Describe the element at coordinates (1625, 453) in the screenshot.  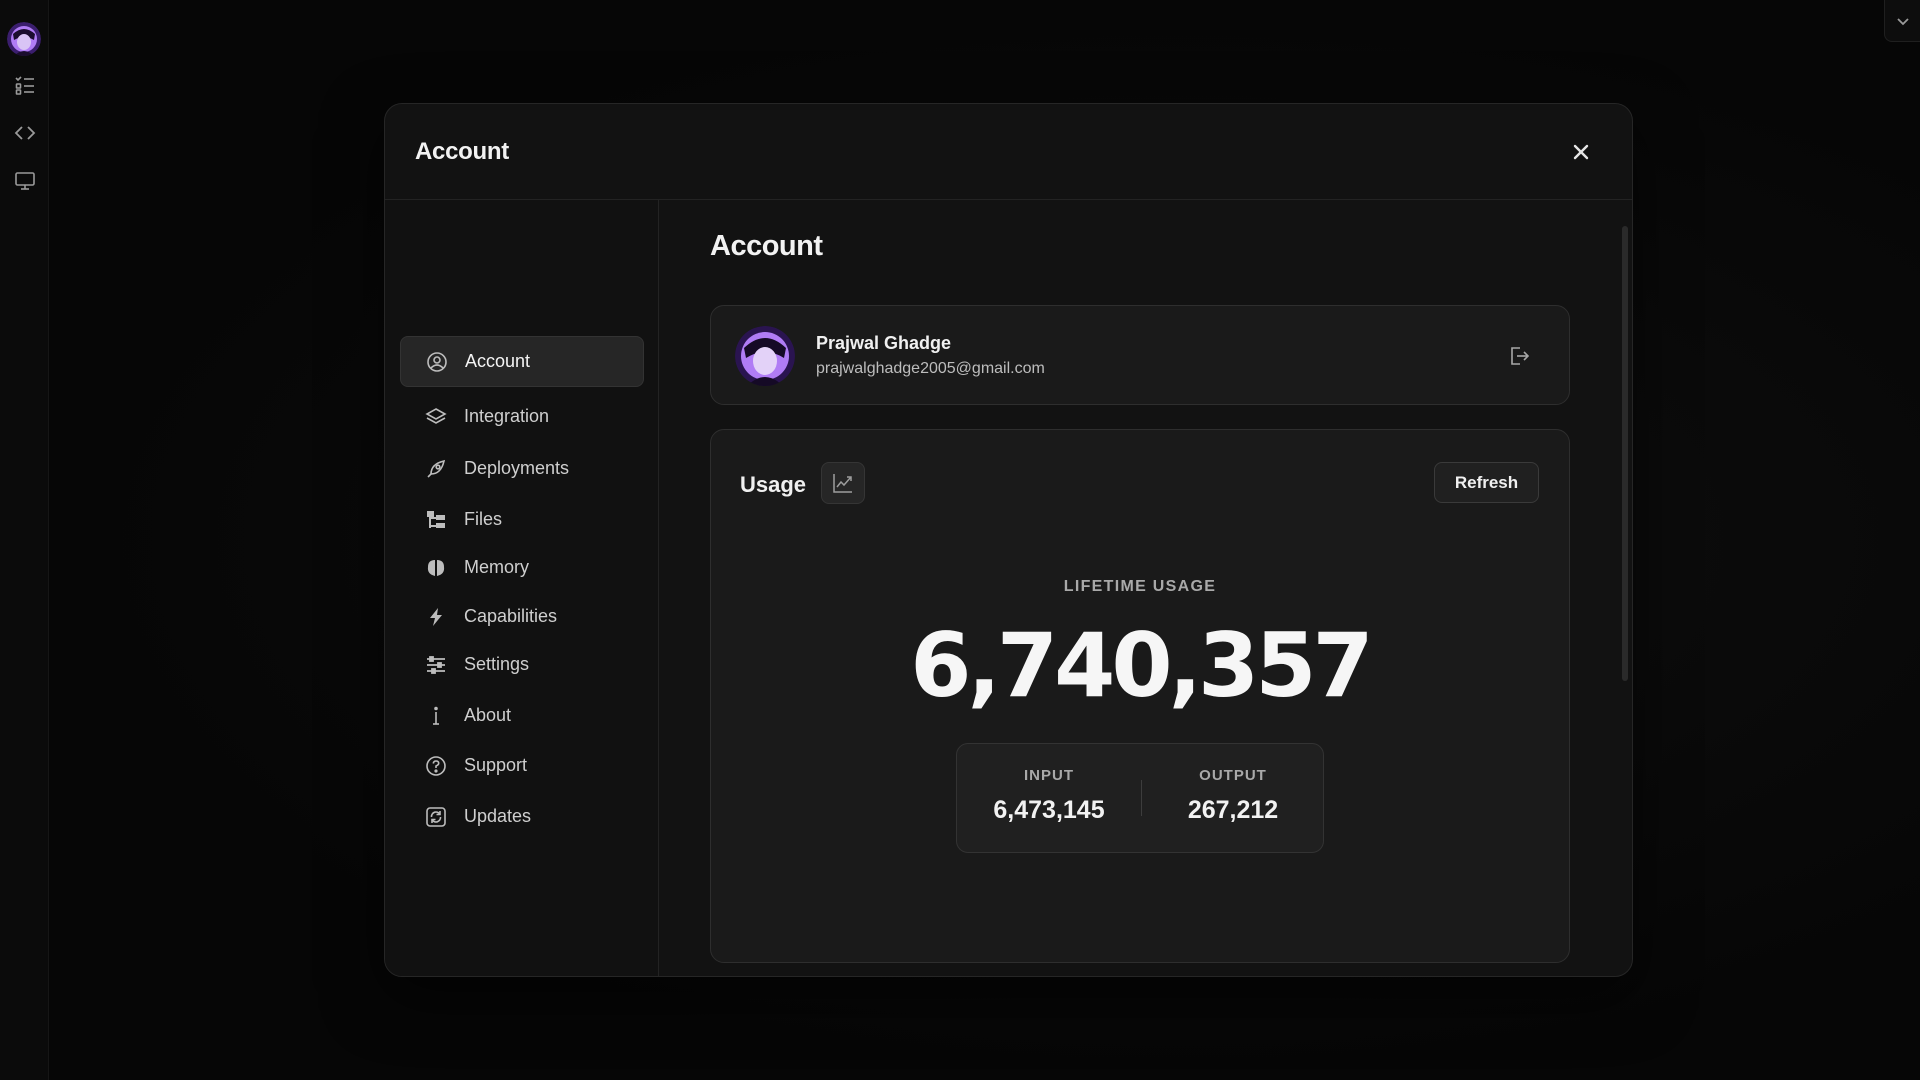
I see `scrollbar` at that location.